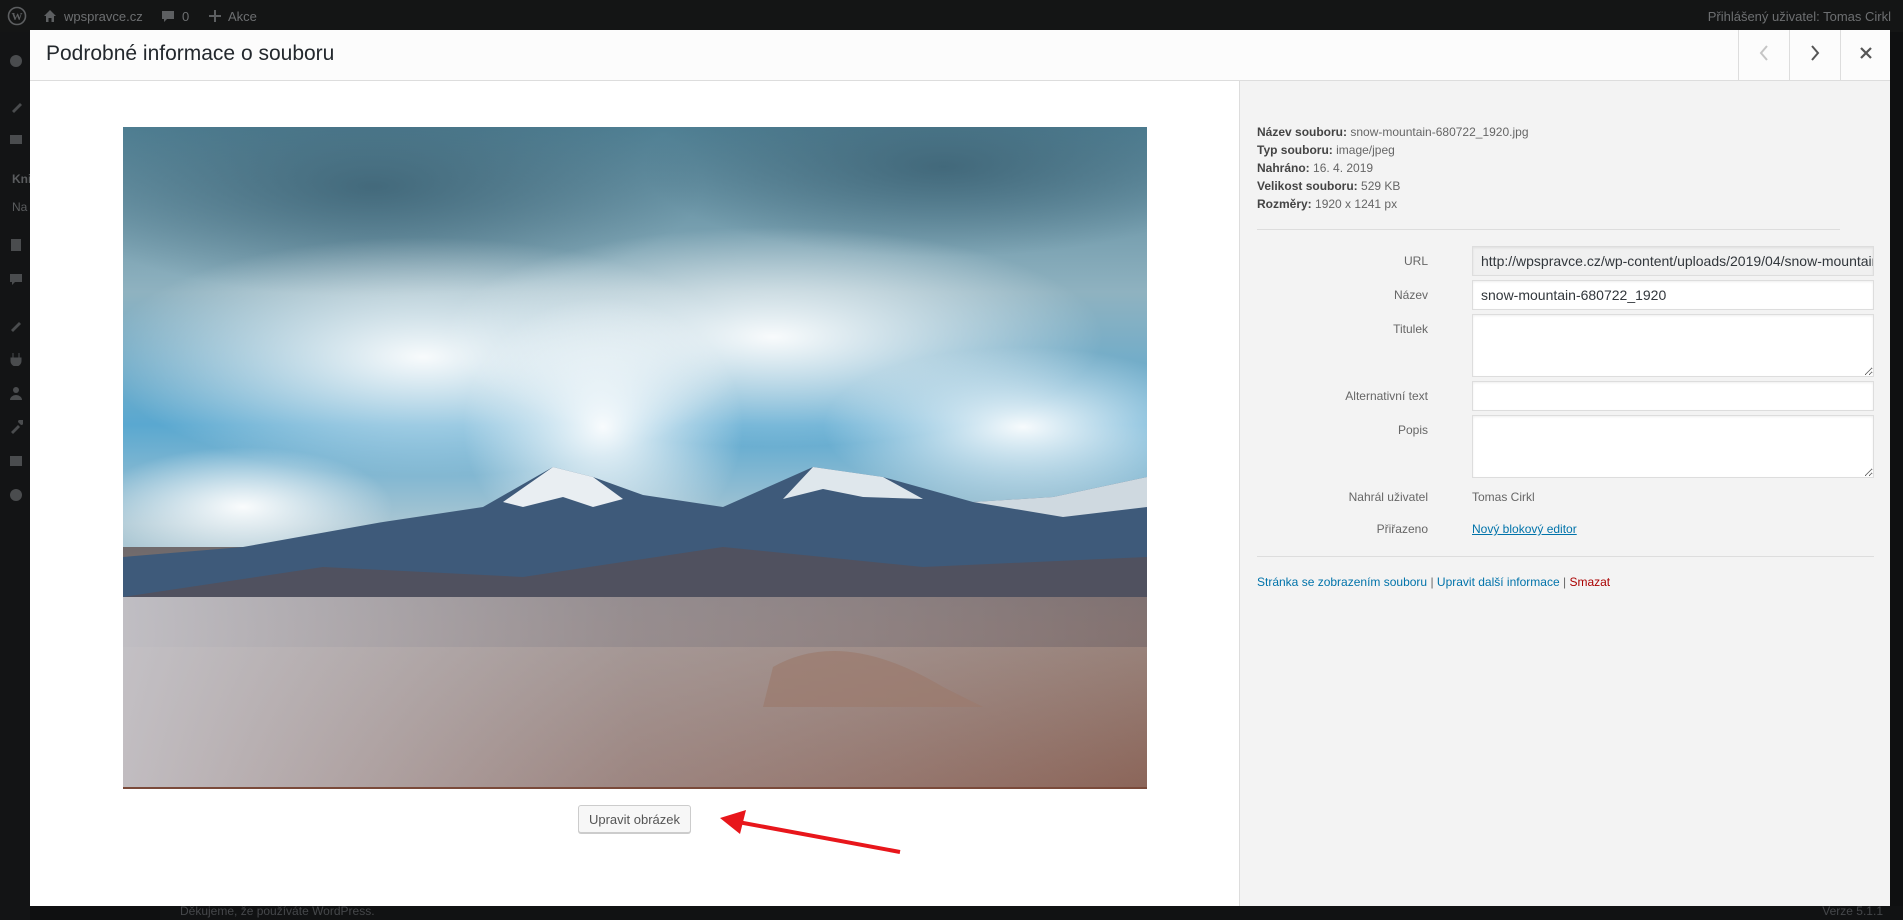 The height and width of the screenshot is (920, 1903). I want to click on uploaded-by-label: Nahrál uživatel, so click(1388, 497).